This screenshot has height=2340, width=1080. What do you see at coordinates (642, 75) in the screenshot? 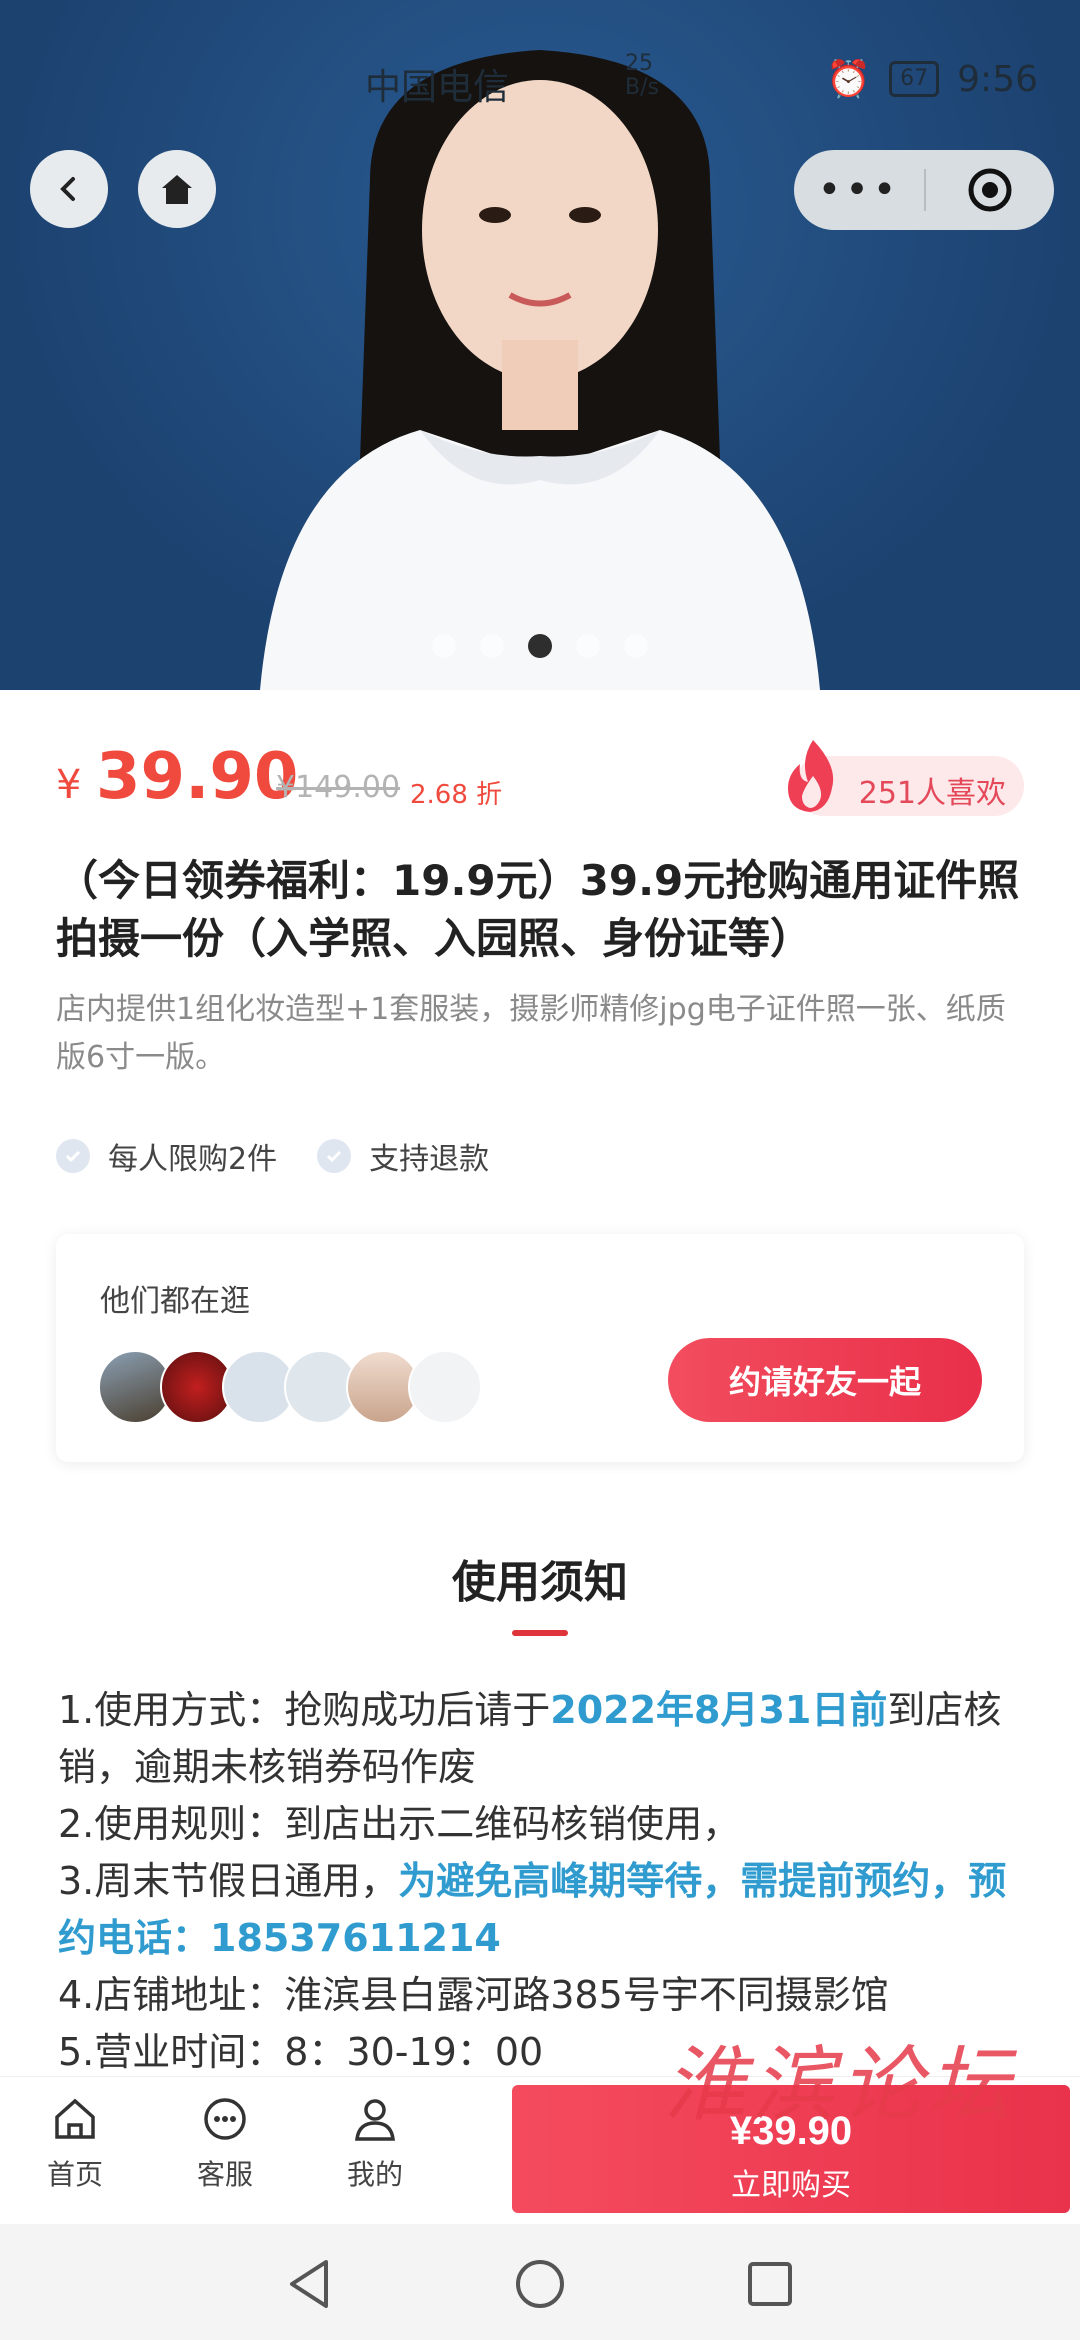
I see `network-speed: 25 B/s` at bounding box center [642, 75].